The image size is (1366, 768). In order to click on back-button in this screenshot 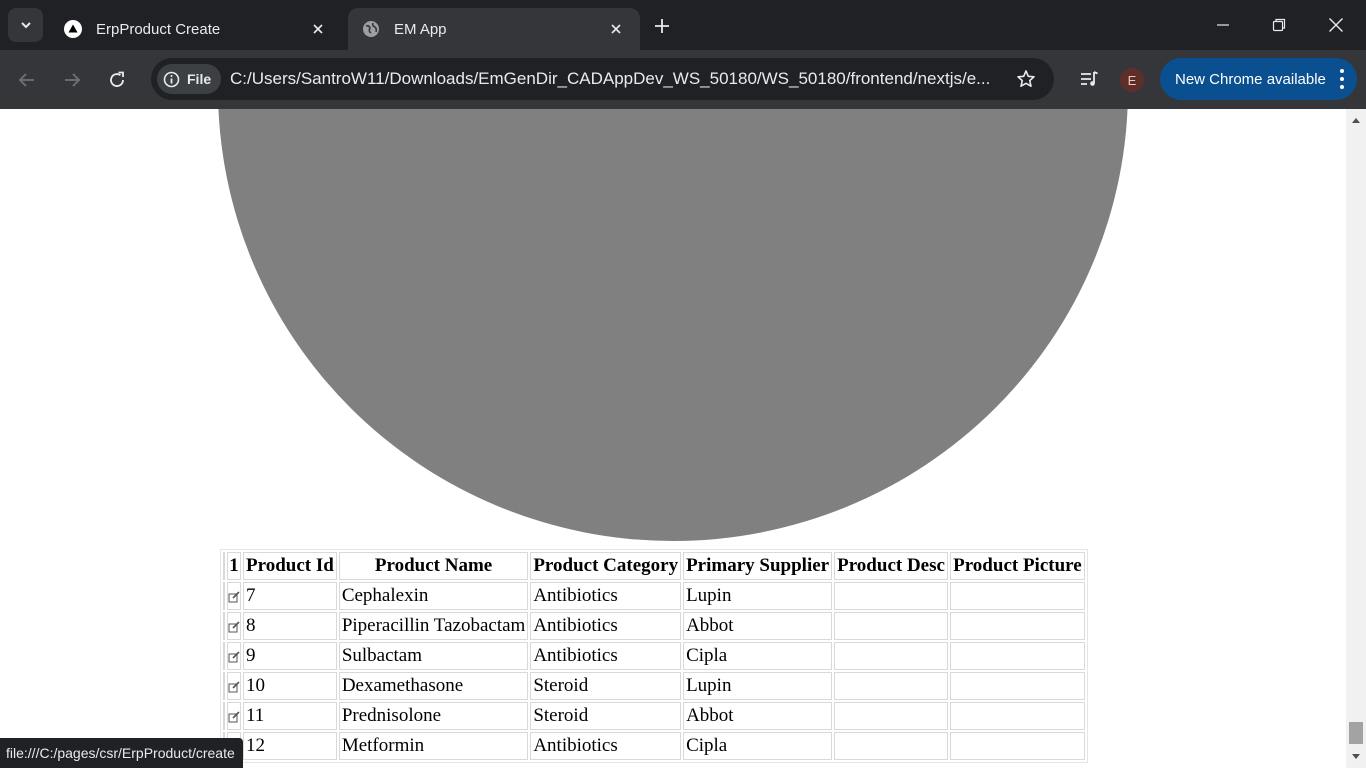, I will do `click(27, 80)`.